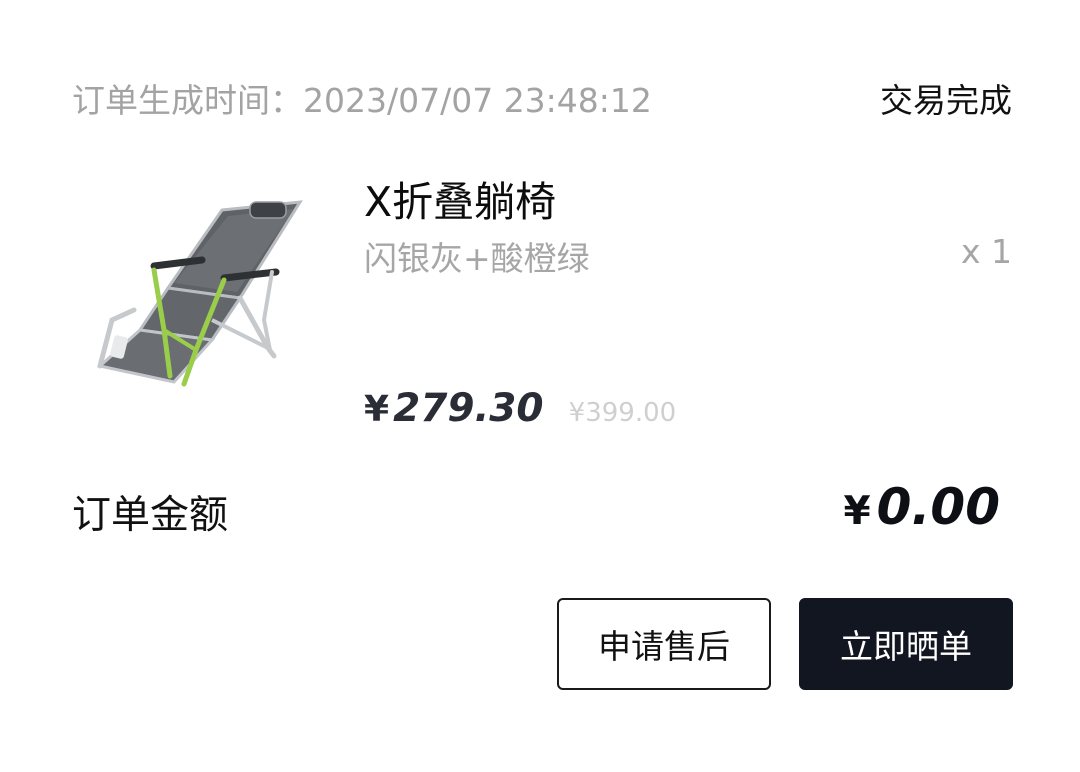 The image size is (1080, 772). What do you see at coordinates (938, 507) in the screenshot?
I see `total-amount: 0.00` at bounding box center [938, 507].